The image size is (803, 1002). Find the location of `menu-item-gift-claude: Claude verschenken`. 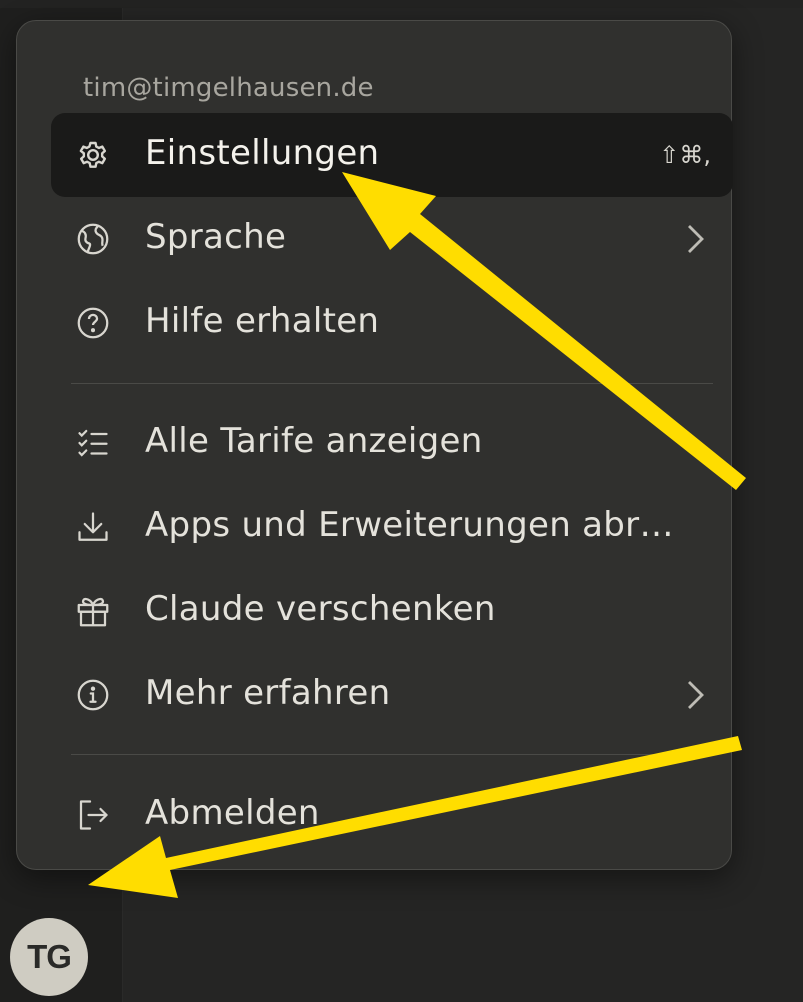

menu-item-gift-claude: Claude verschenken is located at coordinates (392, 611).